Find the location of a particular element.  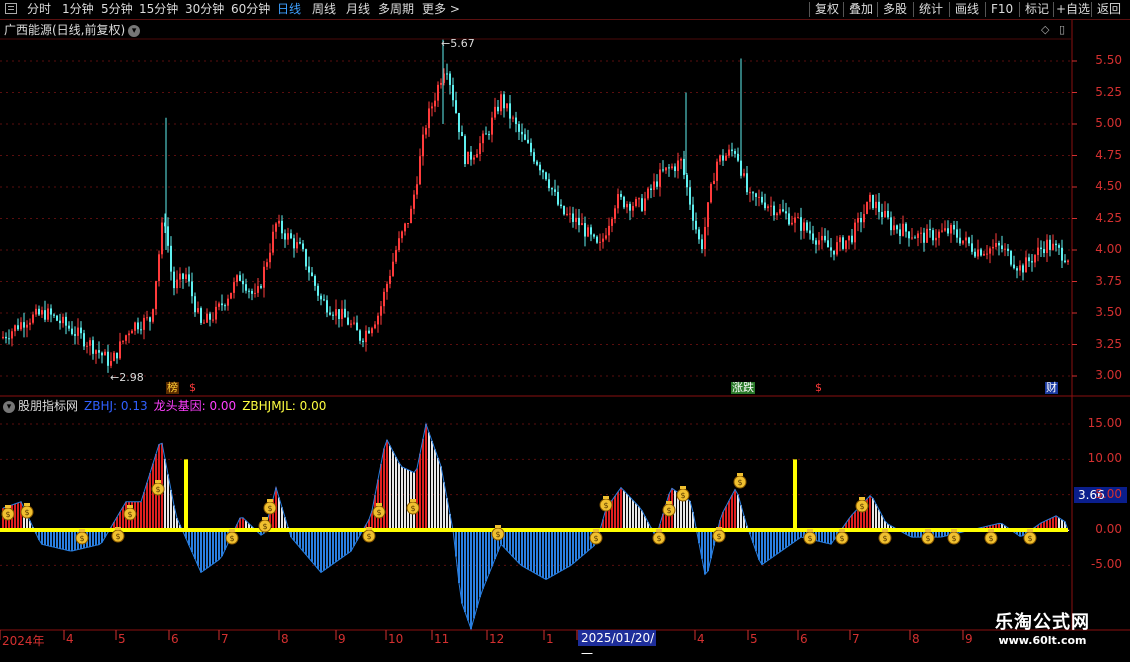

indicator-name: 股朋指标网 is located at coordinates (48, 406).